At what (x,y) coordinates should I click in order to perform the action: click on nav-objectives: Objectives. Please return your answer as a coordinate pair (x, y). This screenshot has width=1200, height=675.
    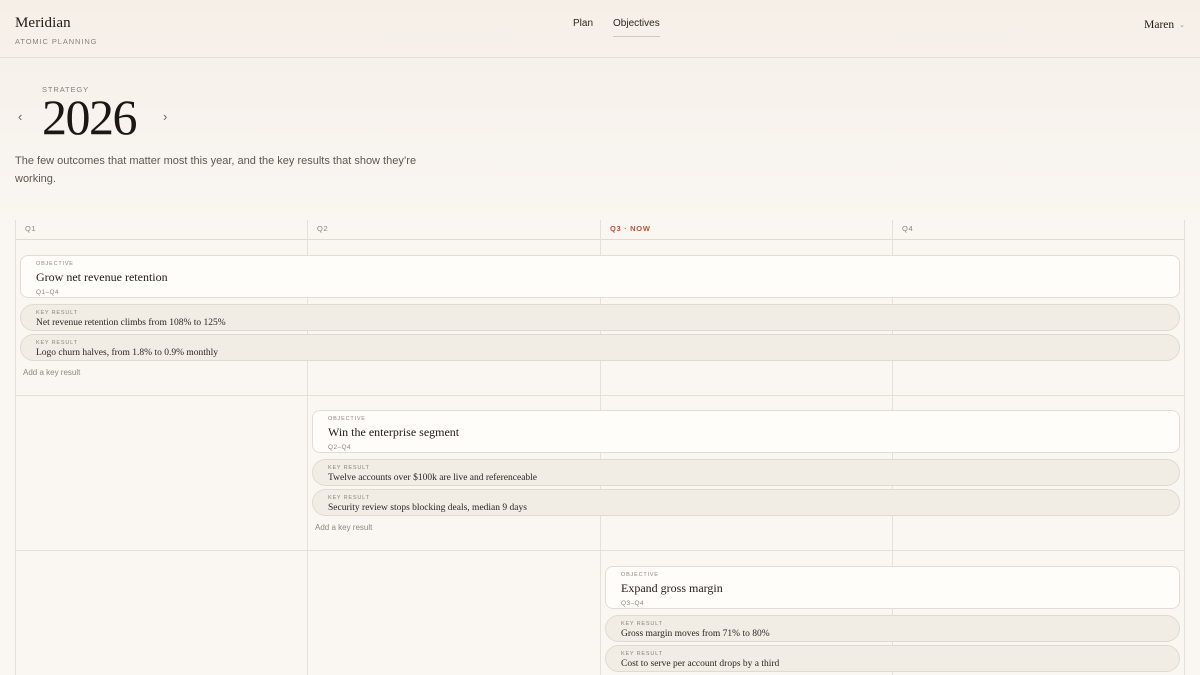
    Looking at the image, I should click on (636, 27).